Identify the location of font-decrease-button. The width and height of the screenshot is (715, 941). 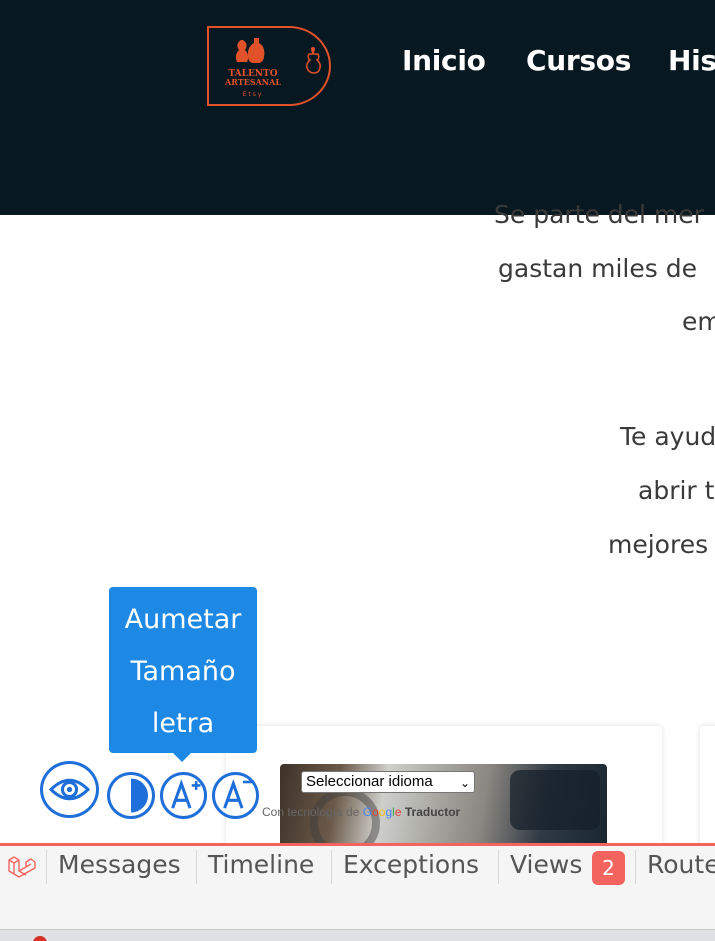
(235, 795).